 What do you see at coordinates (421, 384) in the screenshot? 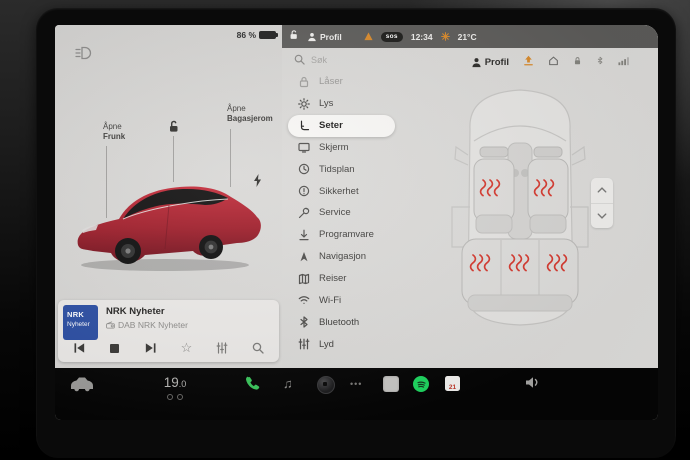
I see `spotify-app-icon` at bounding box center [421, 384].